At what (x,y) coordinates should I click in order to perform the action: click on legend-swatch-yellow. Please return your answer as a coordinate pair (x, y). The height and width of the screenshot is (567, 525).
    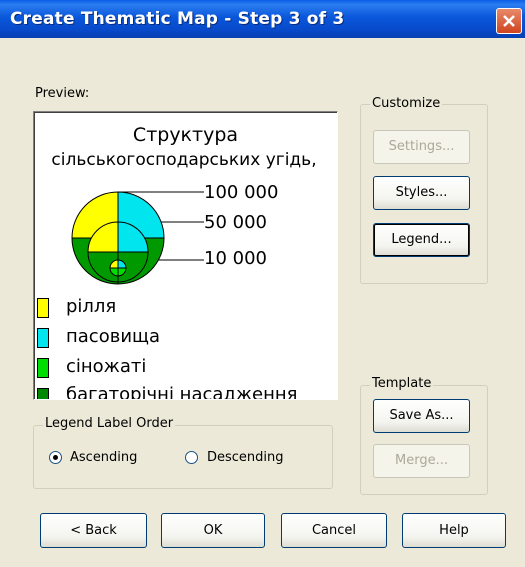
    Looking at the image, I should click on (43, 308).